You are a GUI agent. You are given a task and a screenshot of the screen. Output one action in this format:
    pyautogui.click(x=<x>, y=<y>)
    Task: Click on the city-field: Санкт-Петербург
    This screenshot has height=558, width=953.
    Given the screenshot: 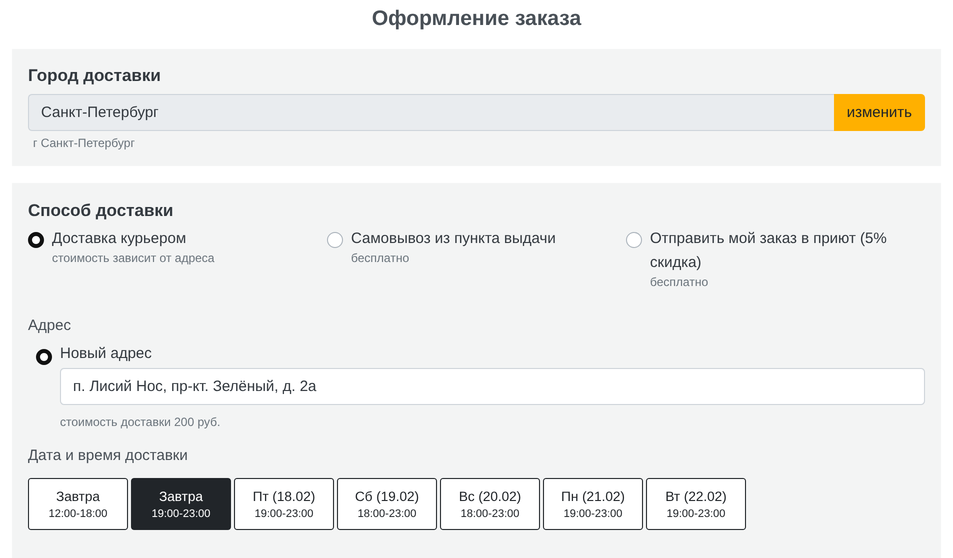 What is the action you would take?
    pyautogui.click(x=431, y=112)
    